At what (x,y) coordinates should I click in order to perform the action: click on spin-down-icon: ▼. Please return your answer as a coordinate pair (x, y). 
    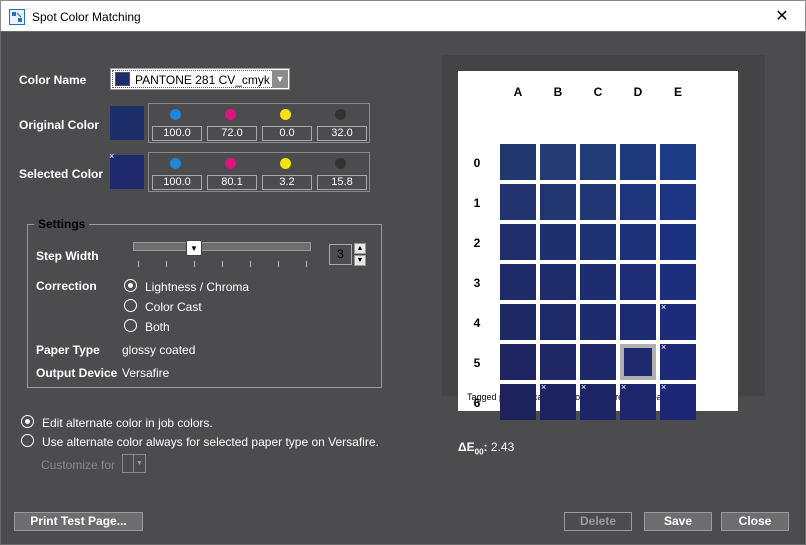
    Looking at the image, I should click on (360, 260).